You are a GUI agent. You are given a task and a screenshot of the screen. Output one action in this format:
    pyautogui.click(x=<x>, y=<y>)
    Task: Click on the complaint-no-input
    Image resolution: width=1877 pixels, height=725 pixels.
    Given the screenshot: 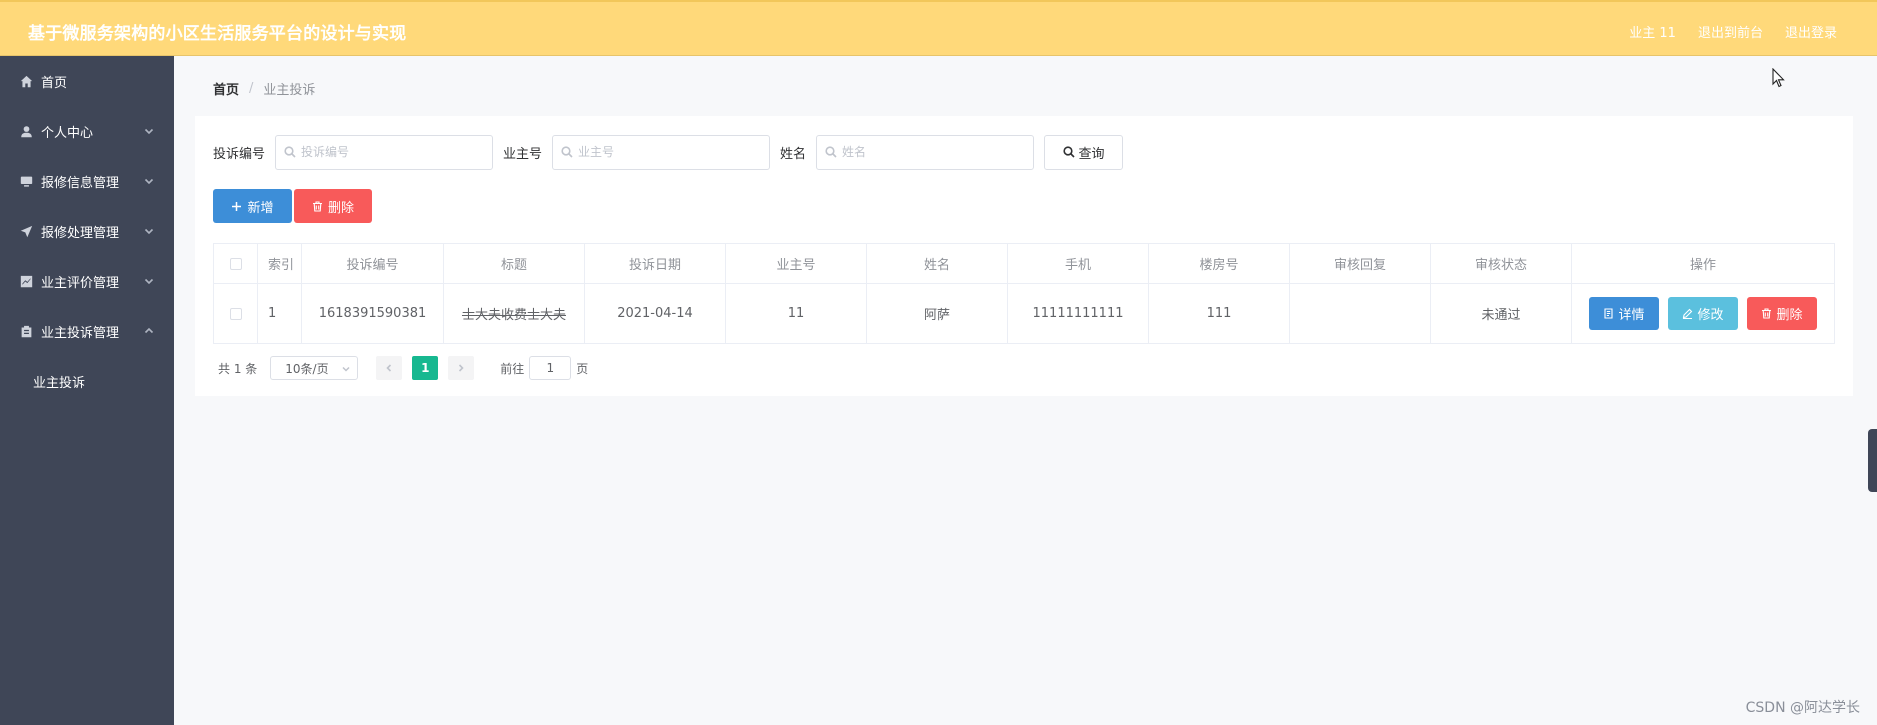 What is the action you would take?
    pyautogui.click(x=391, y=152)
    